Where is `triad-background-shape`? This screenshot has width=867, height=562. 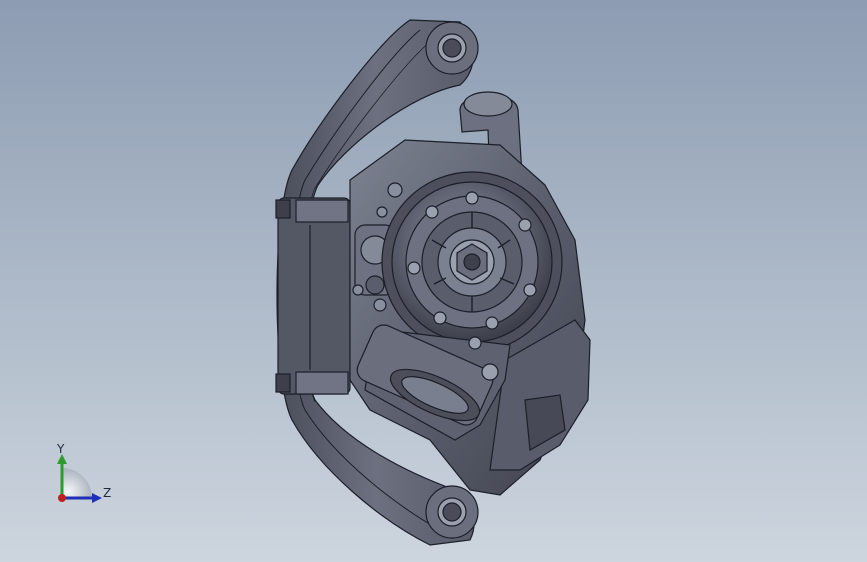 triad-background-shape is located at coordinates (77, 483).